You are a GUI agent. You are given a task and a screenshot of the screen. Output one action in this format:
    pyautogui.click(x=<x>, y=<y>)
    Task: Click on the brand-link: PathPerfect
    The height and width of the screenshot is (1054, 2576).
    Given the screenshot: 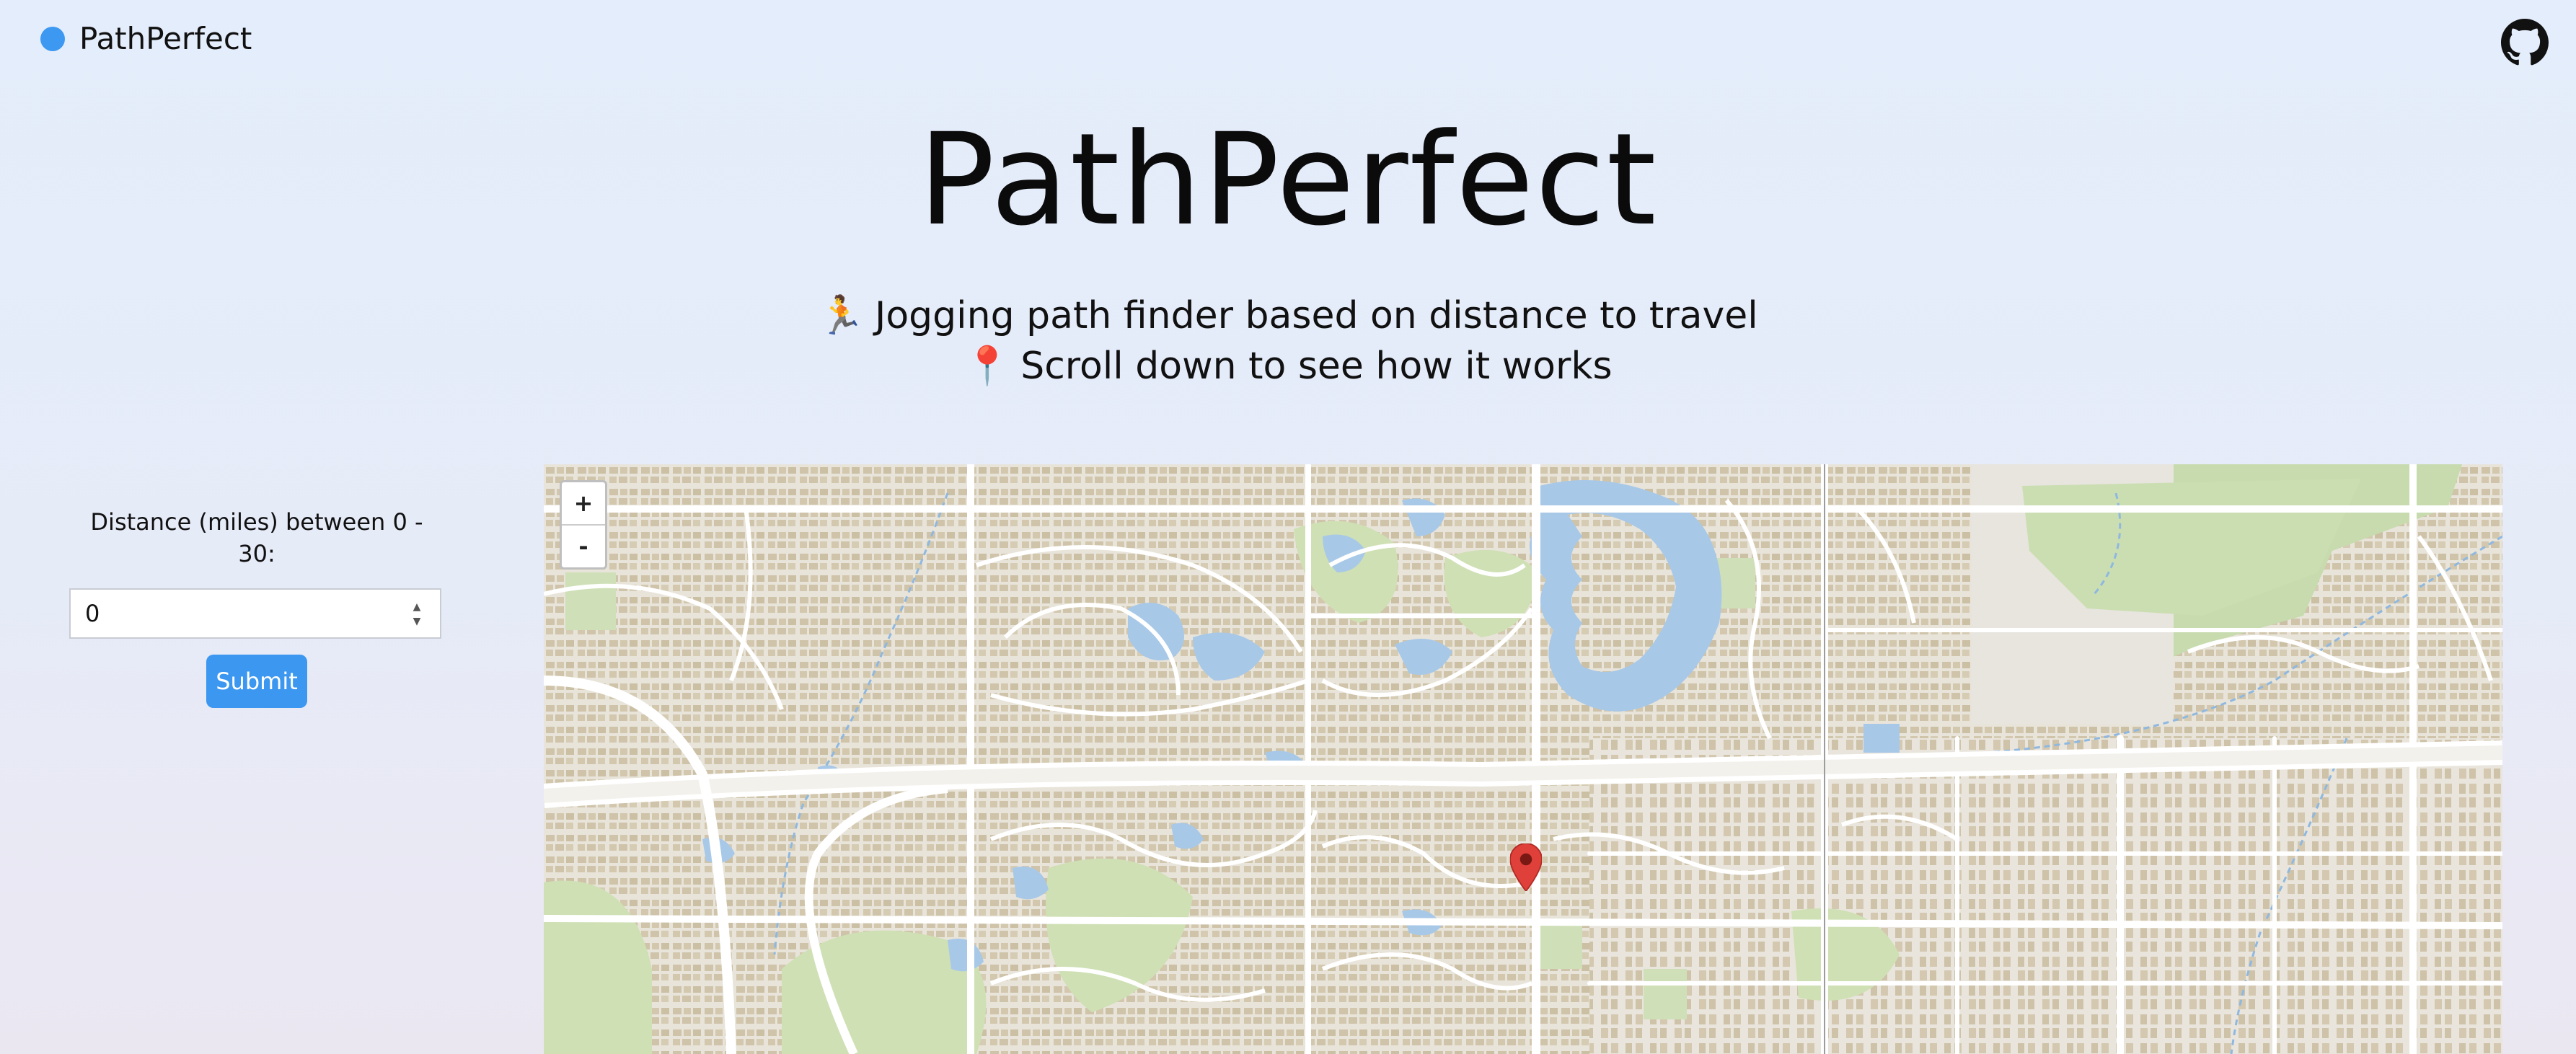 What is the action you would take?
    pyautogui.click(x=146, y=39)
    